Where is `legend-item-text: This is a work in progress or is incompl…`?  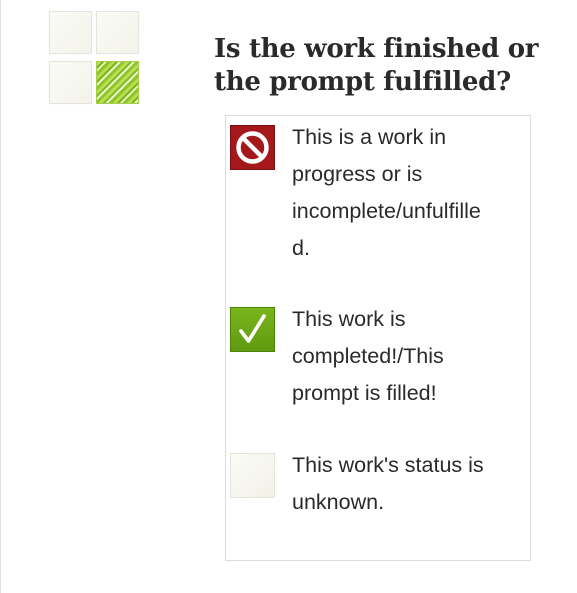 legend-item-text: This is a work in progress or is incompl… is located at coordinates (407, 193).